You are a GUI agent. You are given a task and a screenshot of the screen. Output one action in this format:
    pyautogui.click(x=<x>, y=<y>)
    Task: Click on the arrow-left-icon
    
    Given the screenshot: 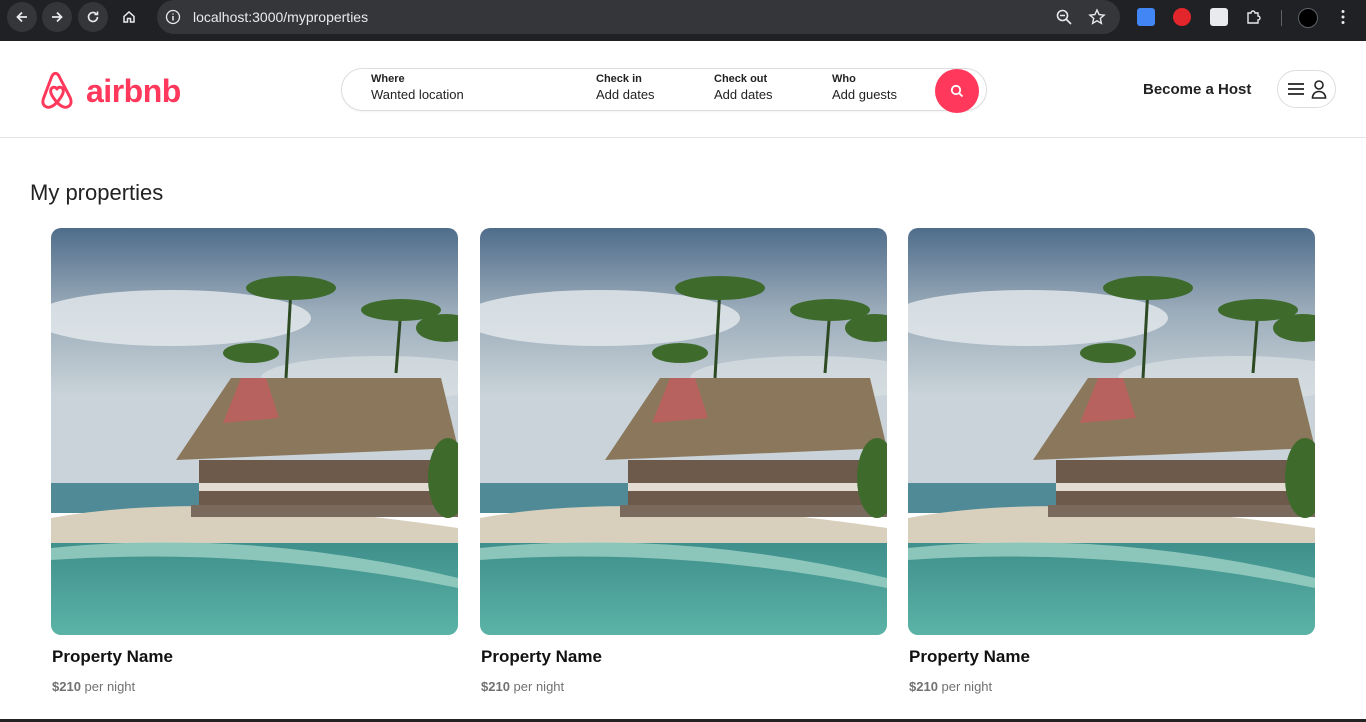 What is the action you would take?
    pyautogui.click(x=21, y=17)
    